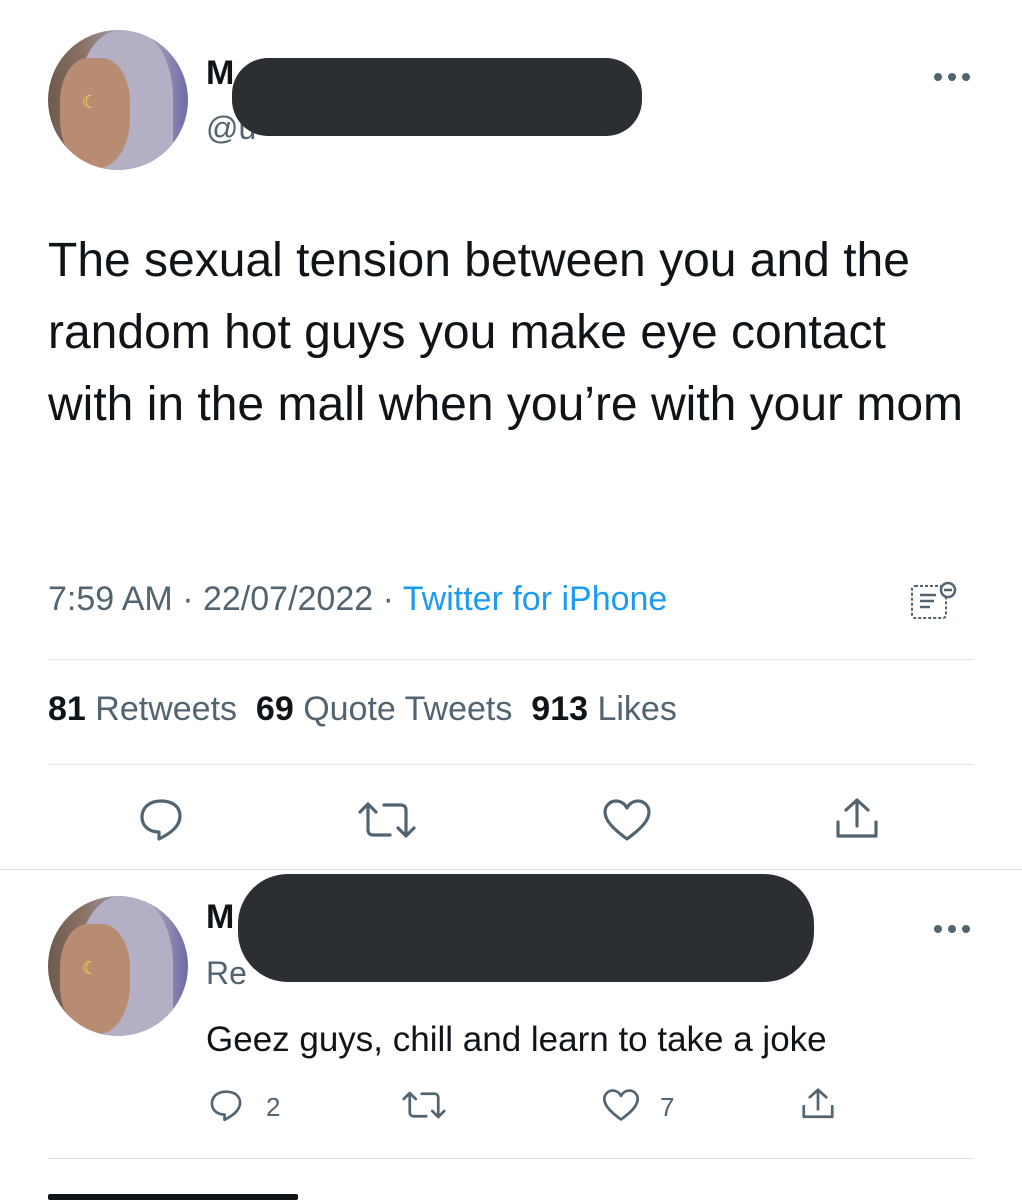 This screenshot has width=1022, height=1200. What do you see at coordinates (621, 1105) in the screenshot?
I see `reply-like-icon` at bounding box center [621, 1105].